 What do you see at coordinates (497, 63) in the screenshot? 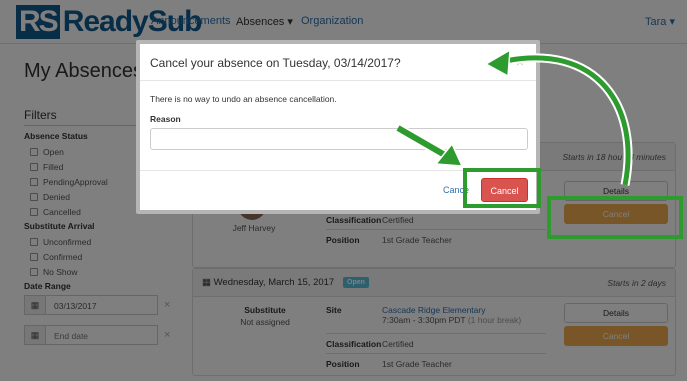
I see `arrowhead` at bounding box center [497, 63].